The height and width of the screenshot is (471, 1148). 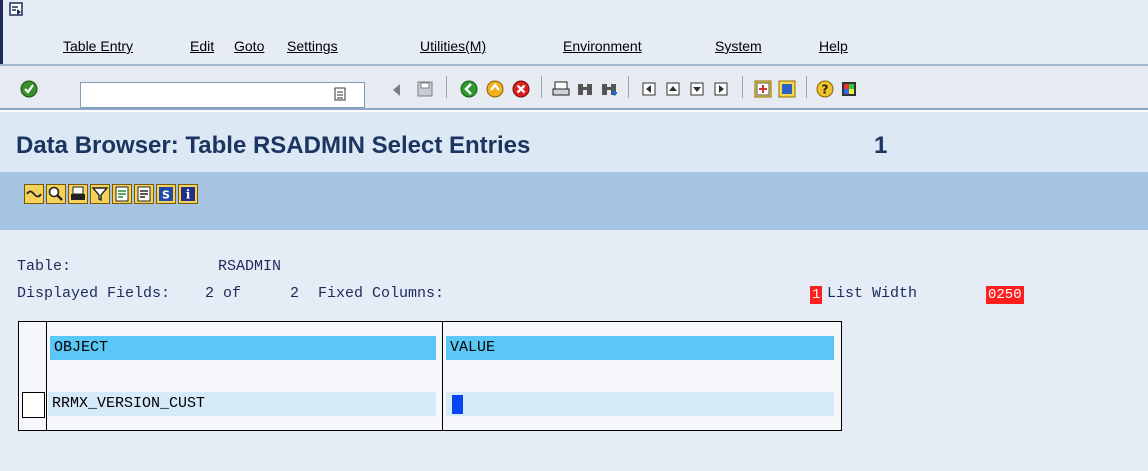 What do you see at coordinates (223, 293) in the screenshot?
I see `displayed-fields-value: 2 of` at bounding box center [223, 293].